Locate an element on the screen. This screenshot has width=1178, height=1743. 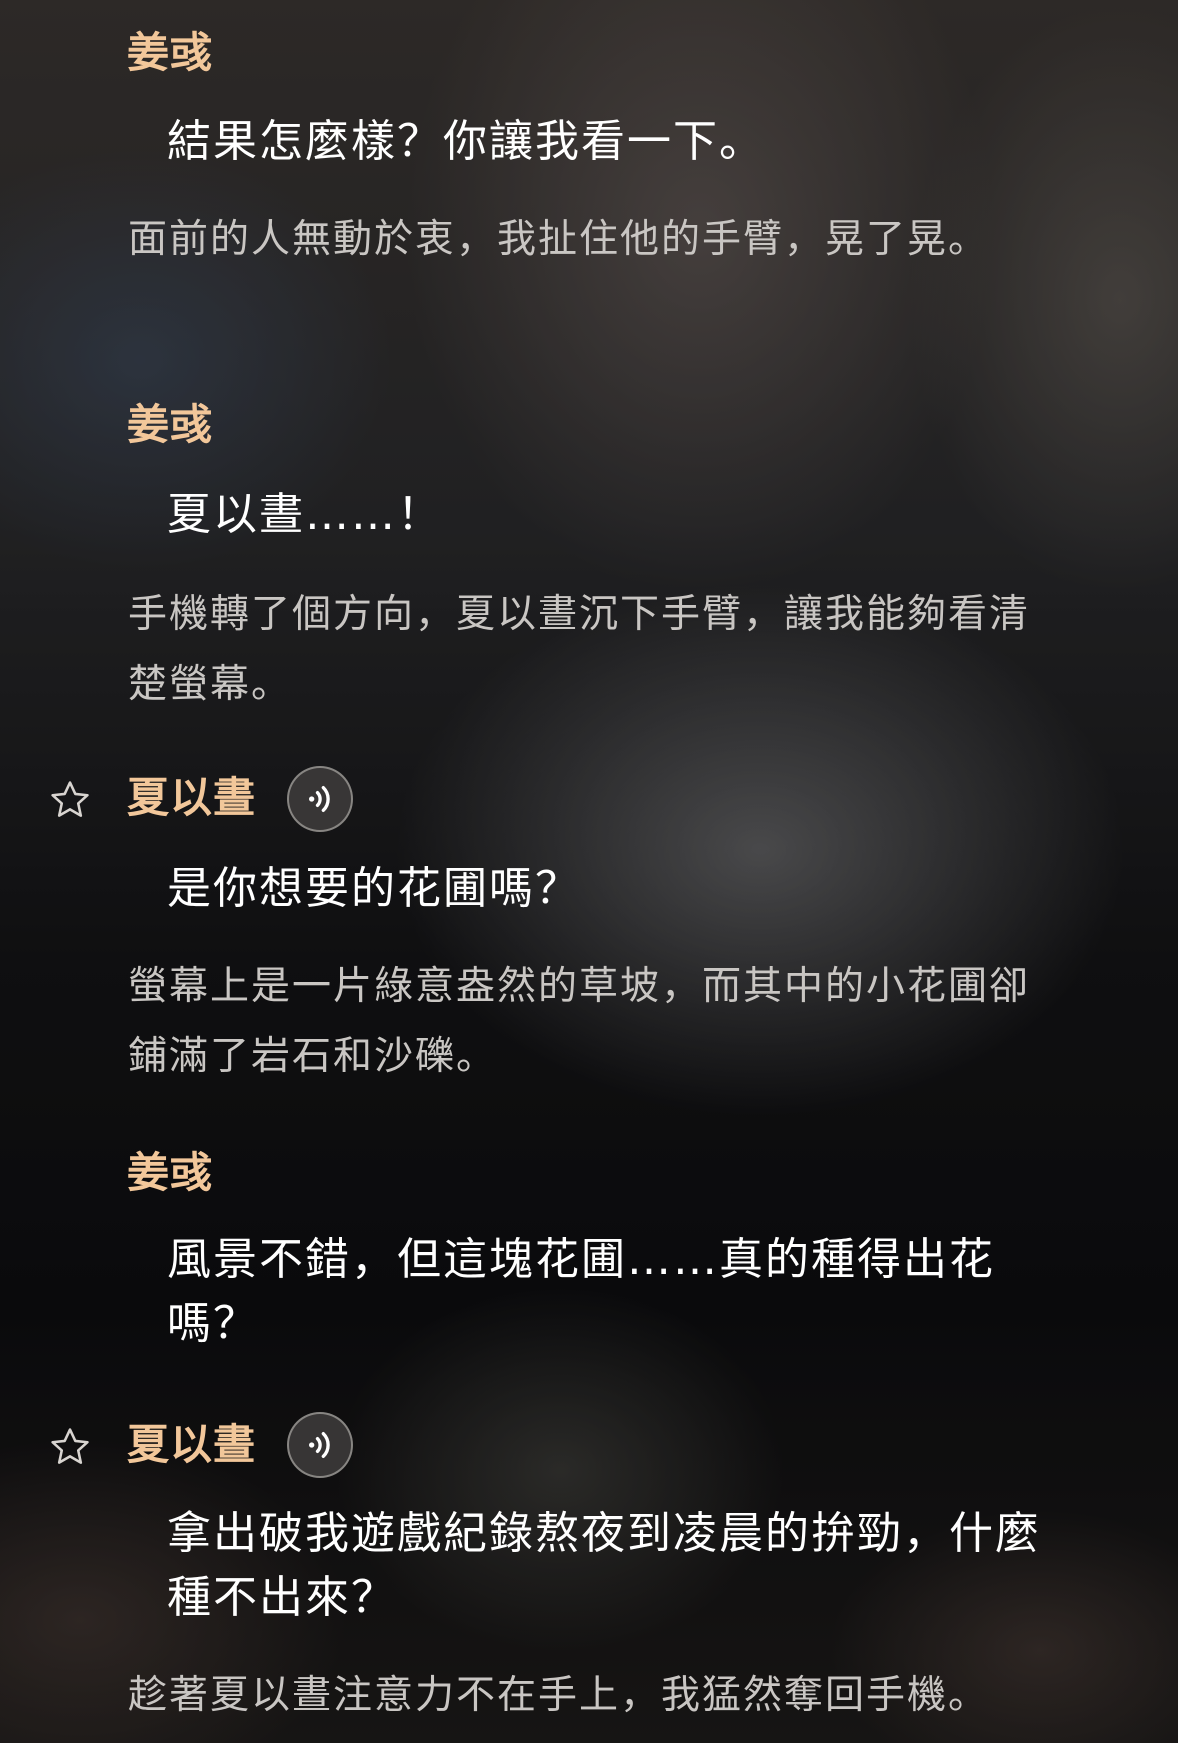
dialogue-line: 風景不錯，但這塊花圃……真的種得出花嗎？ is located at coordinates (581, 1291).